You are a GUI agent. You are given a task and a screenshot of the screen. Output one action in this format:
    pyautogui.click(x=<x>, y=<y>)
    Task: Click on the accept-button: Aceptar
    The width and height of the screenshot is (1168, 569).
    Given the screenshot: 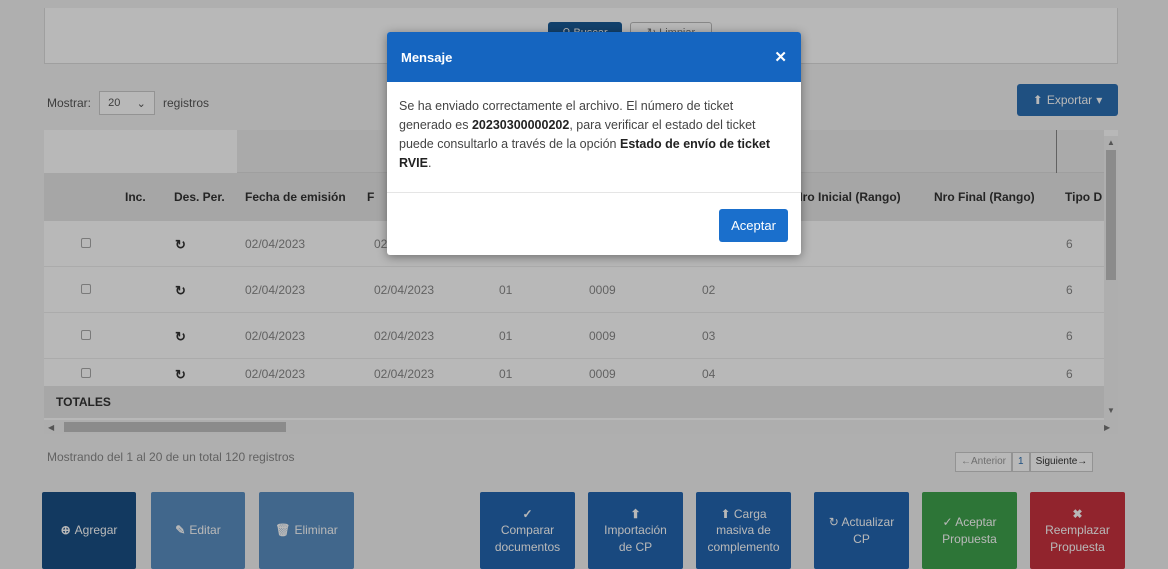 What is the action you would take?
    pyautogui.click(x=753, y=225)
    